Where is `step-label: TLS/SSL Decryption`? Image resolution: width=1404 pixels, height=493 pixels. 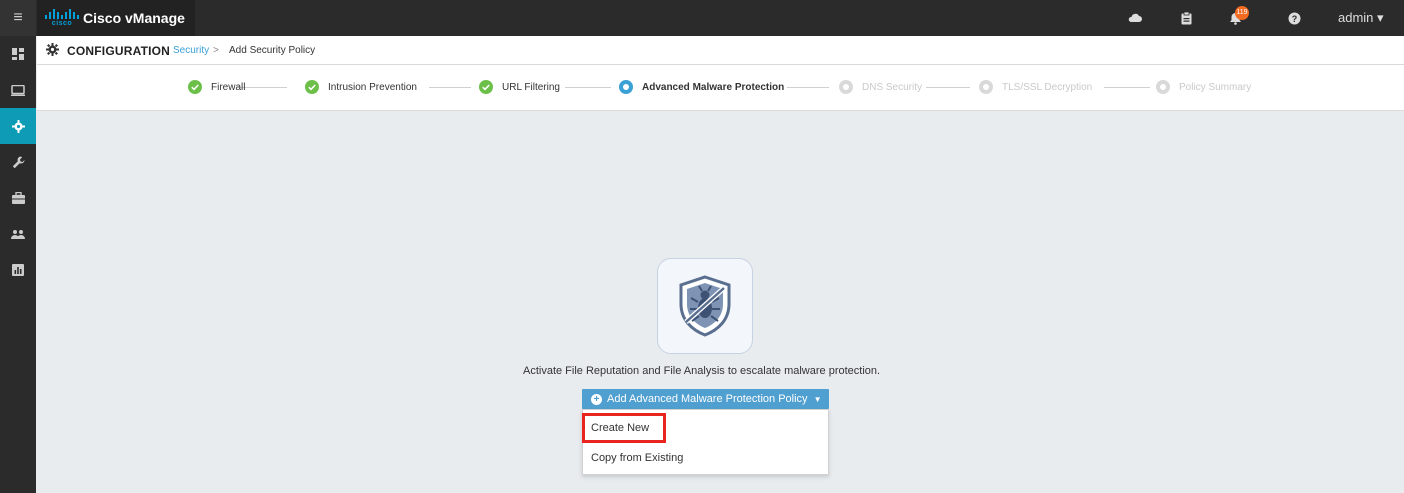 step-label: TLS/SSL Decryption is located at coordinates (1047, 87).